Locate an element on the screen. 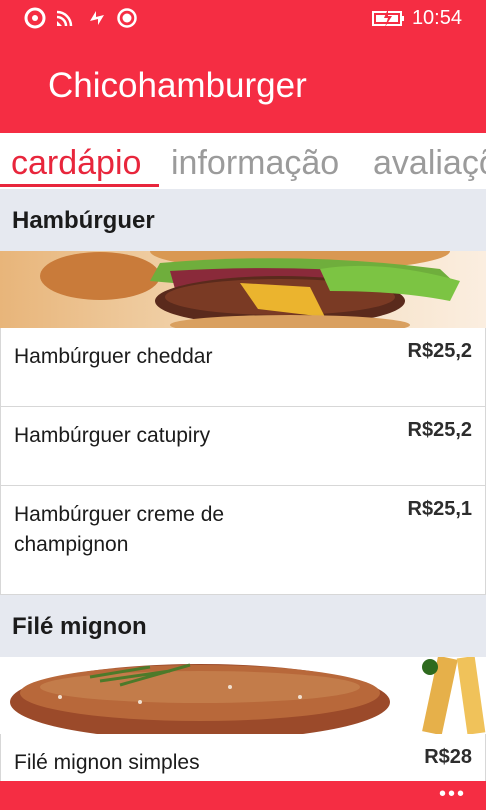 The width and height of the screenshot is (486, 810). item-name: Hambúrguer creme de champignon is located at coordinates (119, 529).